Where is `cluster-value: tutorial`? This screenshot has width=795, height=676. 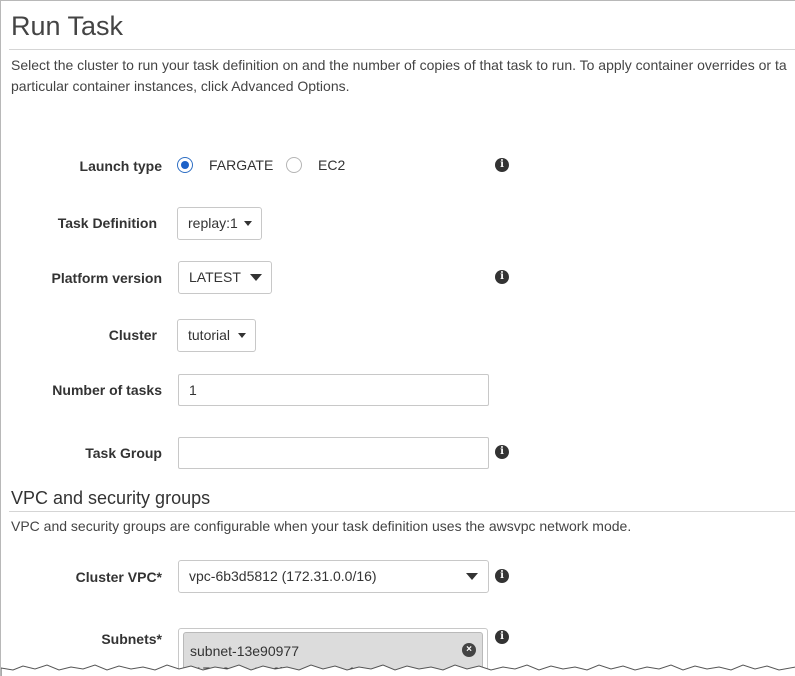
cluster-value: tutorial is located at coordinates (209, 335).